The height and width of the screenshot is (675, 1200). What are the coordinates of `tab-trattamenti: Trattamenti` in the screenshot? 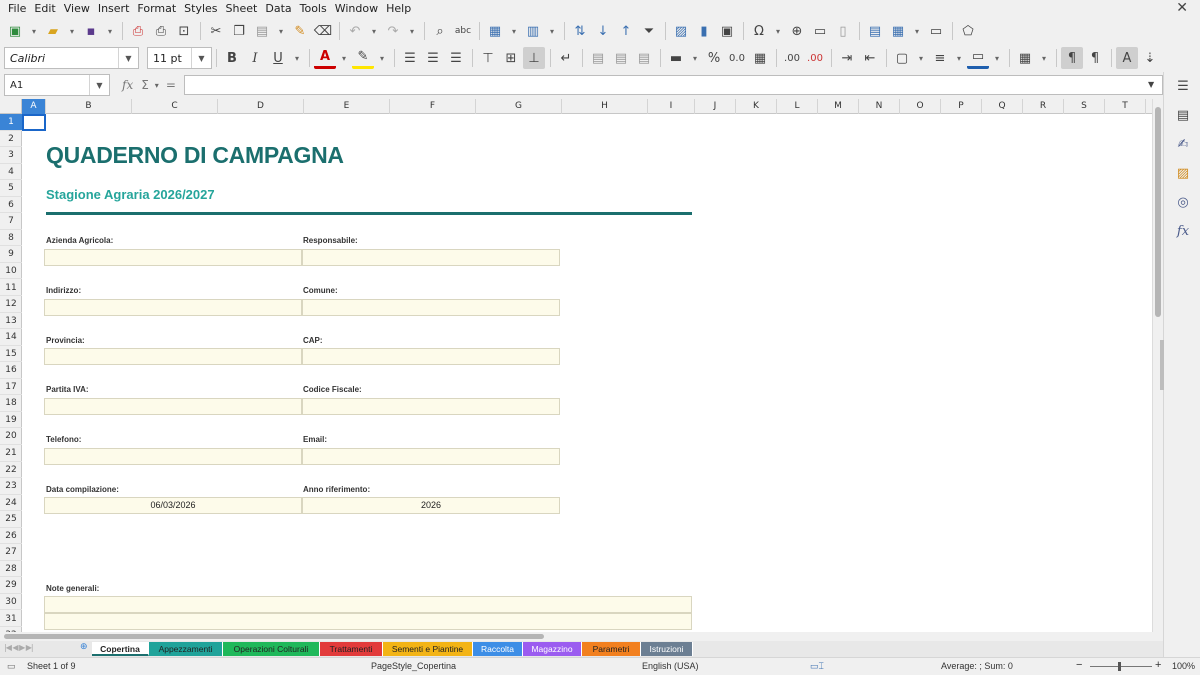 It's located at (351, 649).